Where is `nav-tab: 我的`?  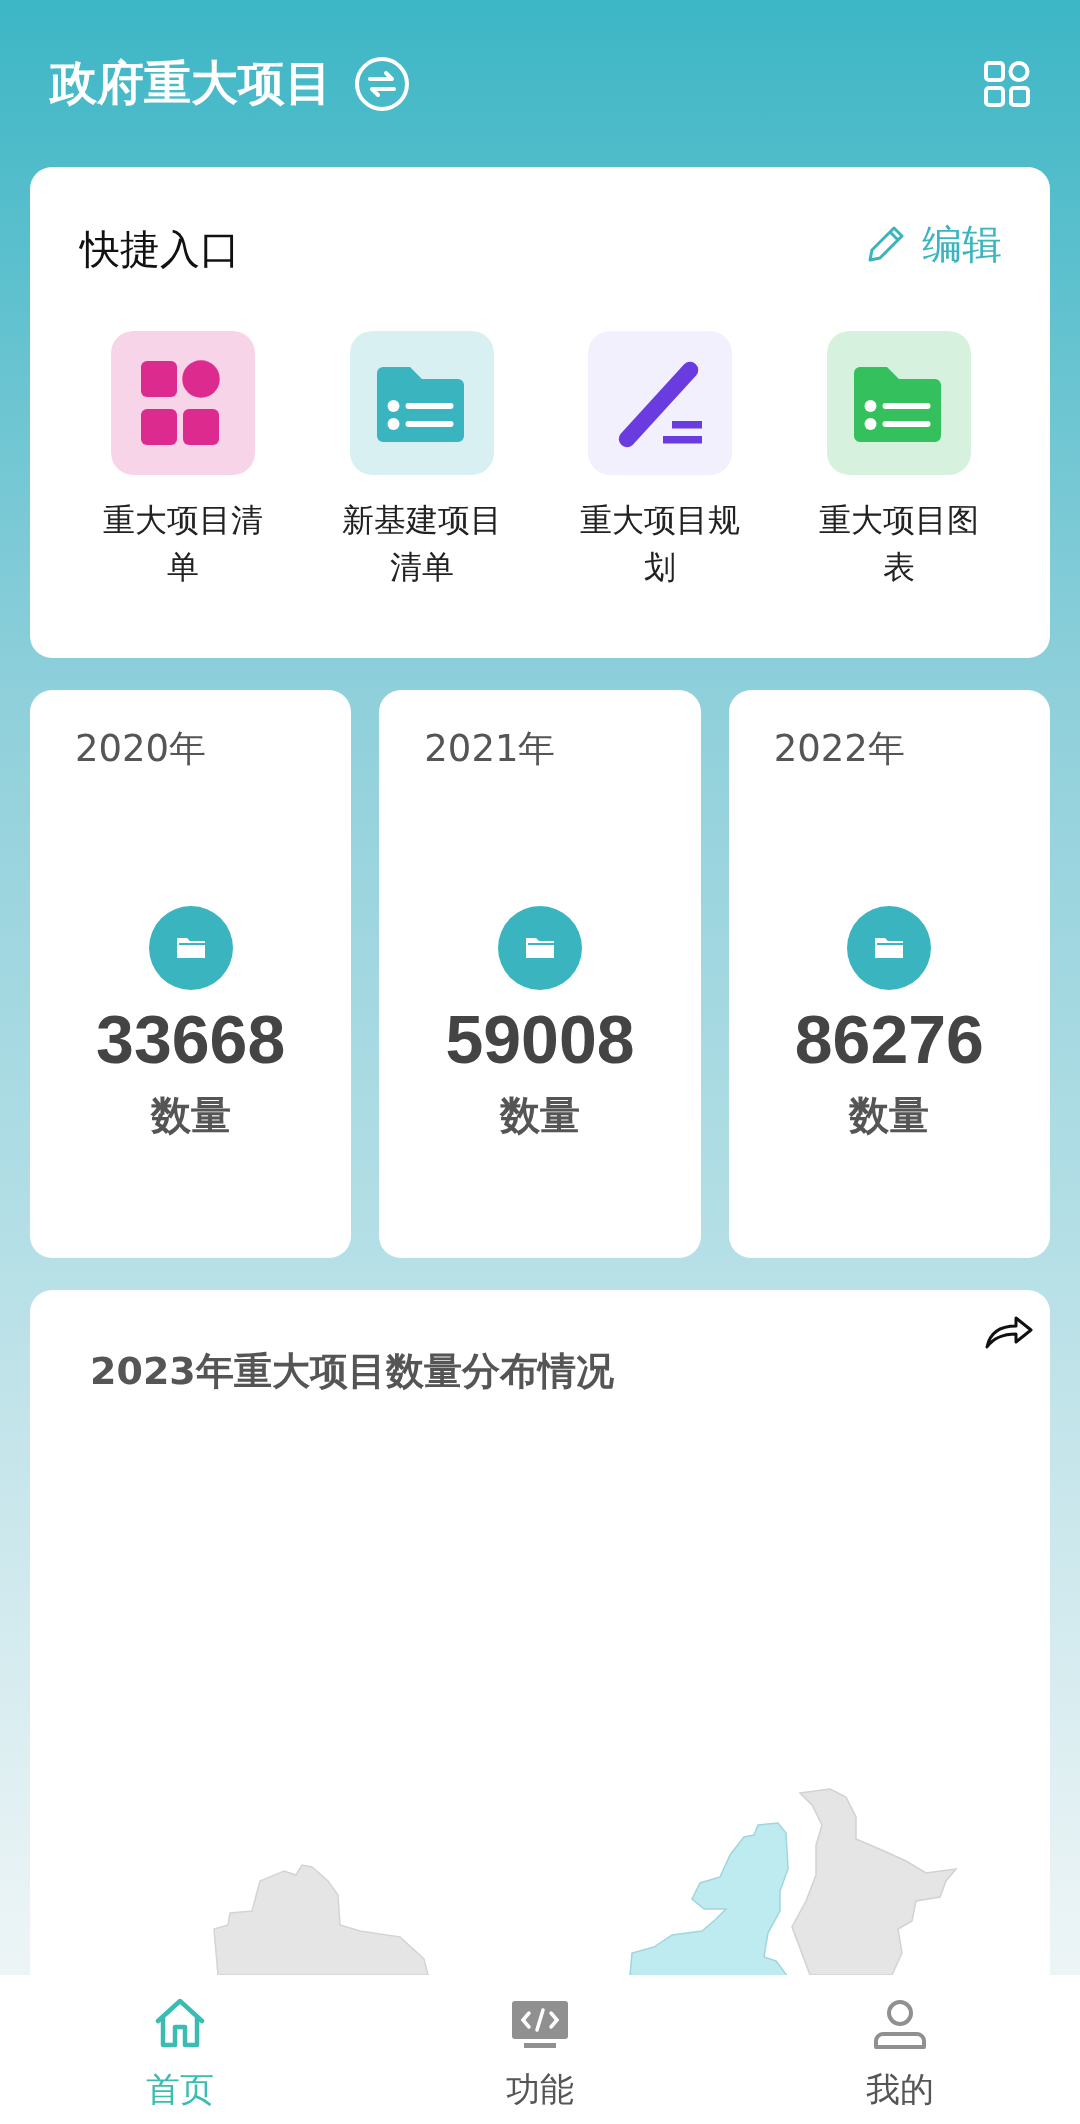 nav-tab: 我的 is located at coordinates (900, 2049).